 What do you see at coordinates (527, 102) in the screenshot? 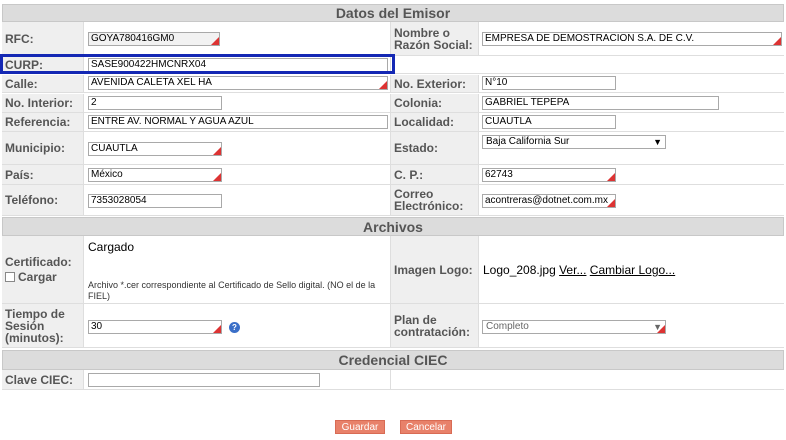
I see `colonia-value: GABRIEL TEPEPA` at bounding box center [527, 102].